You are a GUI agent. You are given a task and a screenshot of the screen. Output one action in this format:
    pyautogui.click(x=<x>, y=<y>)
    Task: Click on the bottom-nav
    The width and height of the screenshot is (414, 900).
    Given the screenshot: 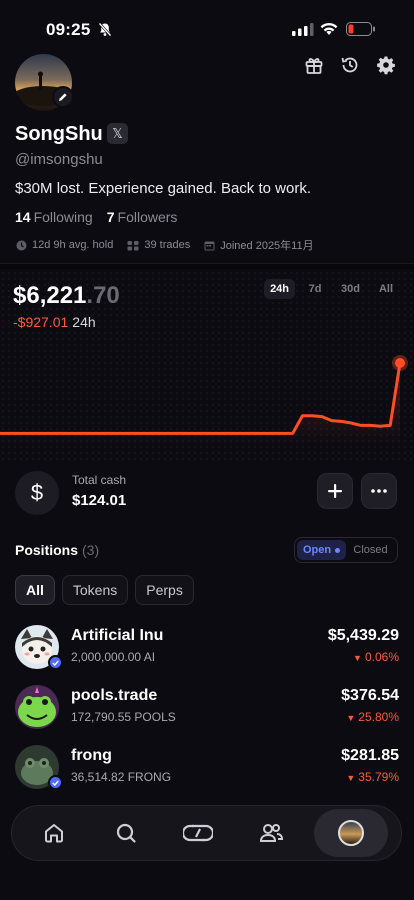 What is the action you would take?
    pyautogui.click(x=206, y=833)
    